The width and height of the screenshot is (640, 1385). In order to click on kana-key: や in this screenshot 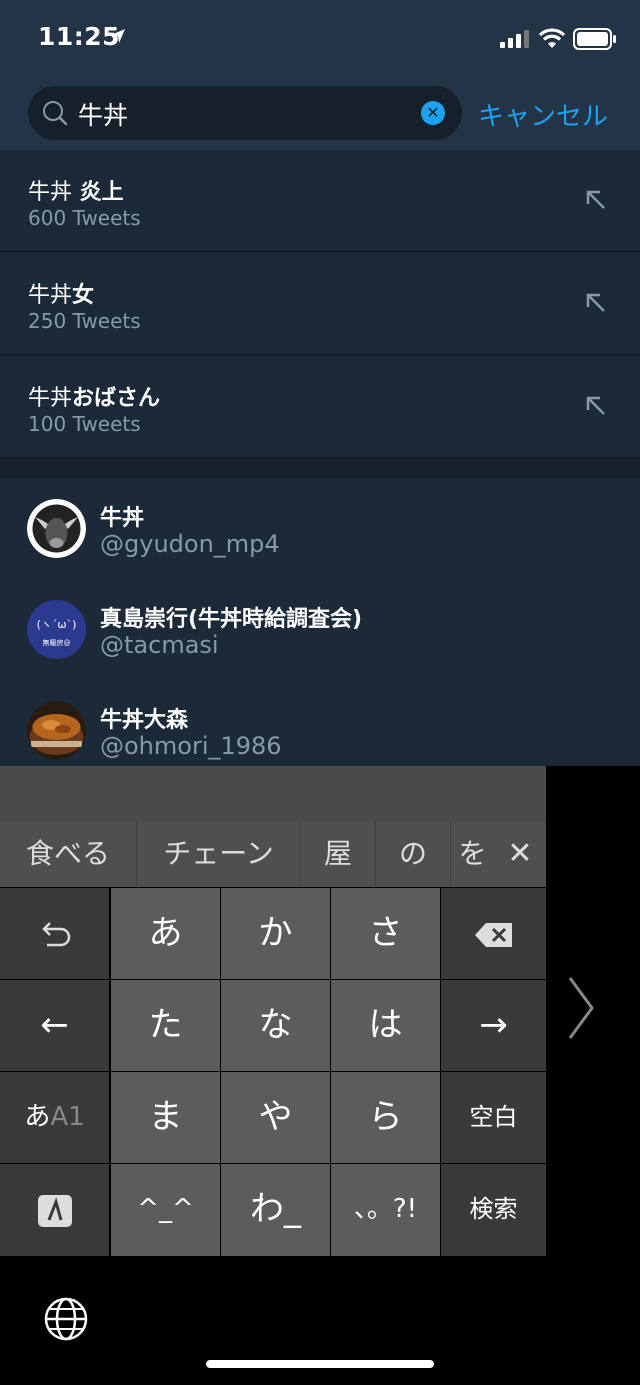, I will do `click(275, 1117)`.